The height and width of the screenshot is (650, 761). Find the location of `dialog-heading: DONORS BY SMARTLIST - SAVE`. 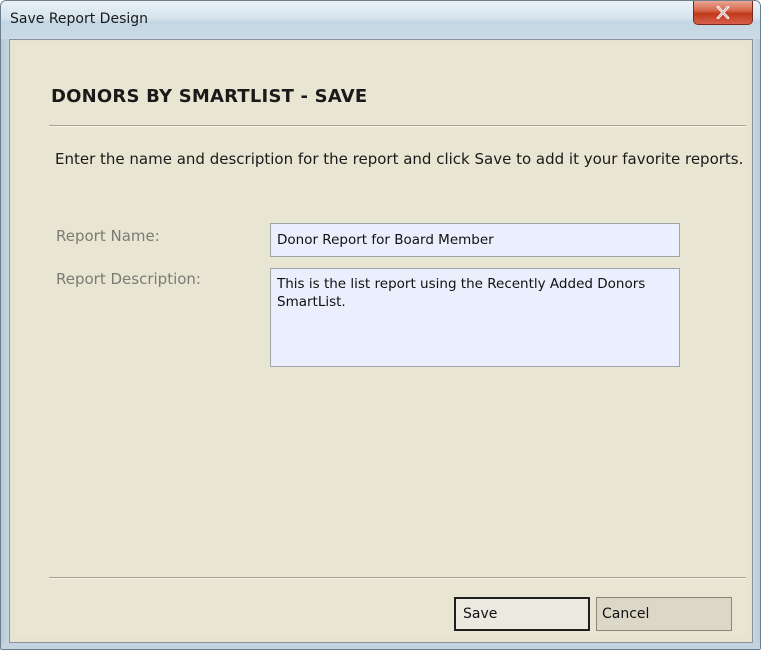

dialog-heading: DONORS BY SMARTLIST - SAVE is located at coordinates (209, 96).